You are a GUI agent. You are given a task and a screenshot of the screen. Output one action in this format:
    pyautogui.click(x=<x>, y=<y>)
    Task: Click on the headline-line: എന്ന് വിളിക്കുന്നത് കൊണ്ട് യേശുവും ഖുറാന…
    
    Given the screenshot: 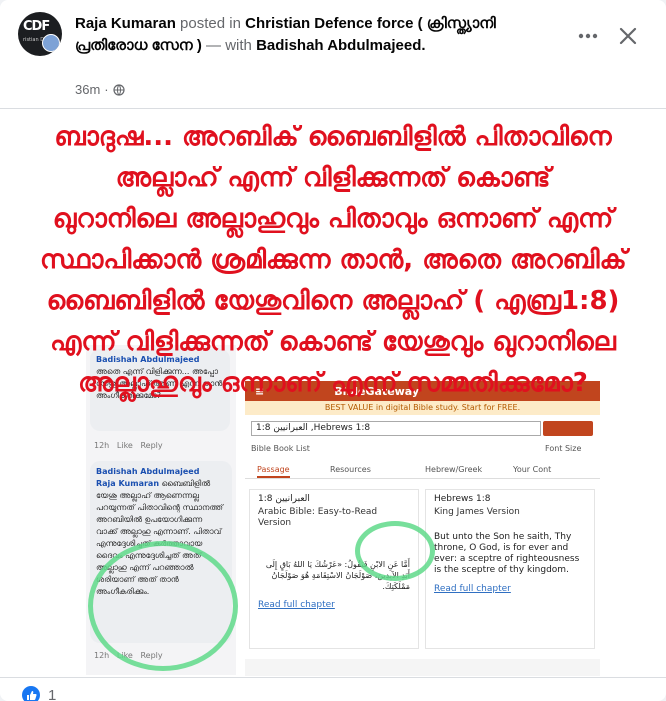 What is the action you would take?
    pyautogui.click(x=333, y=342)
    